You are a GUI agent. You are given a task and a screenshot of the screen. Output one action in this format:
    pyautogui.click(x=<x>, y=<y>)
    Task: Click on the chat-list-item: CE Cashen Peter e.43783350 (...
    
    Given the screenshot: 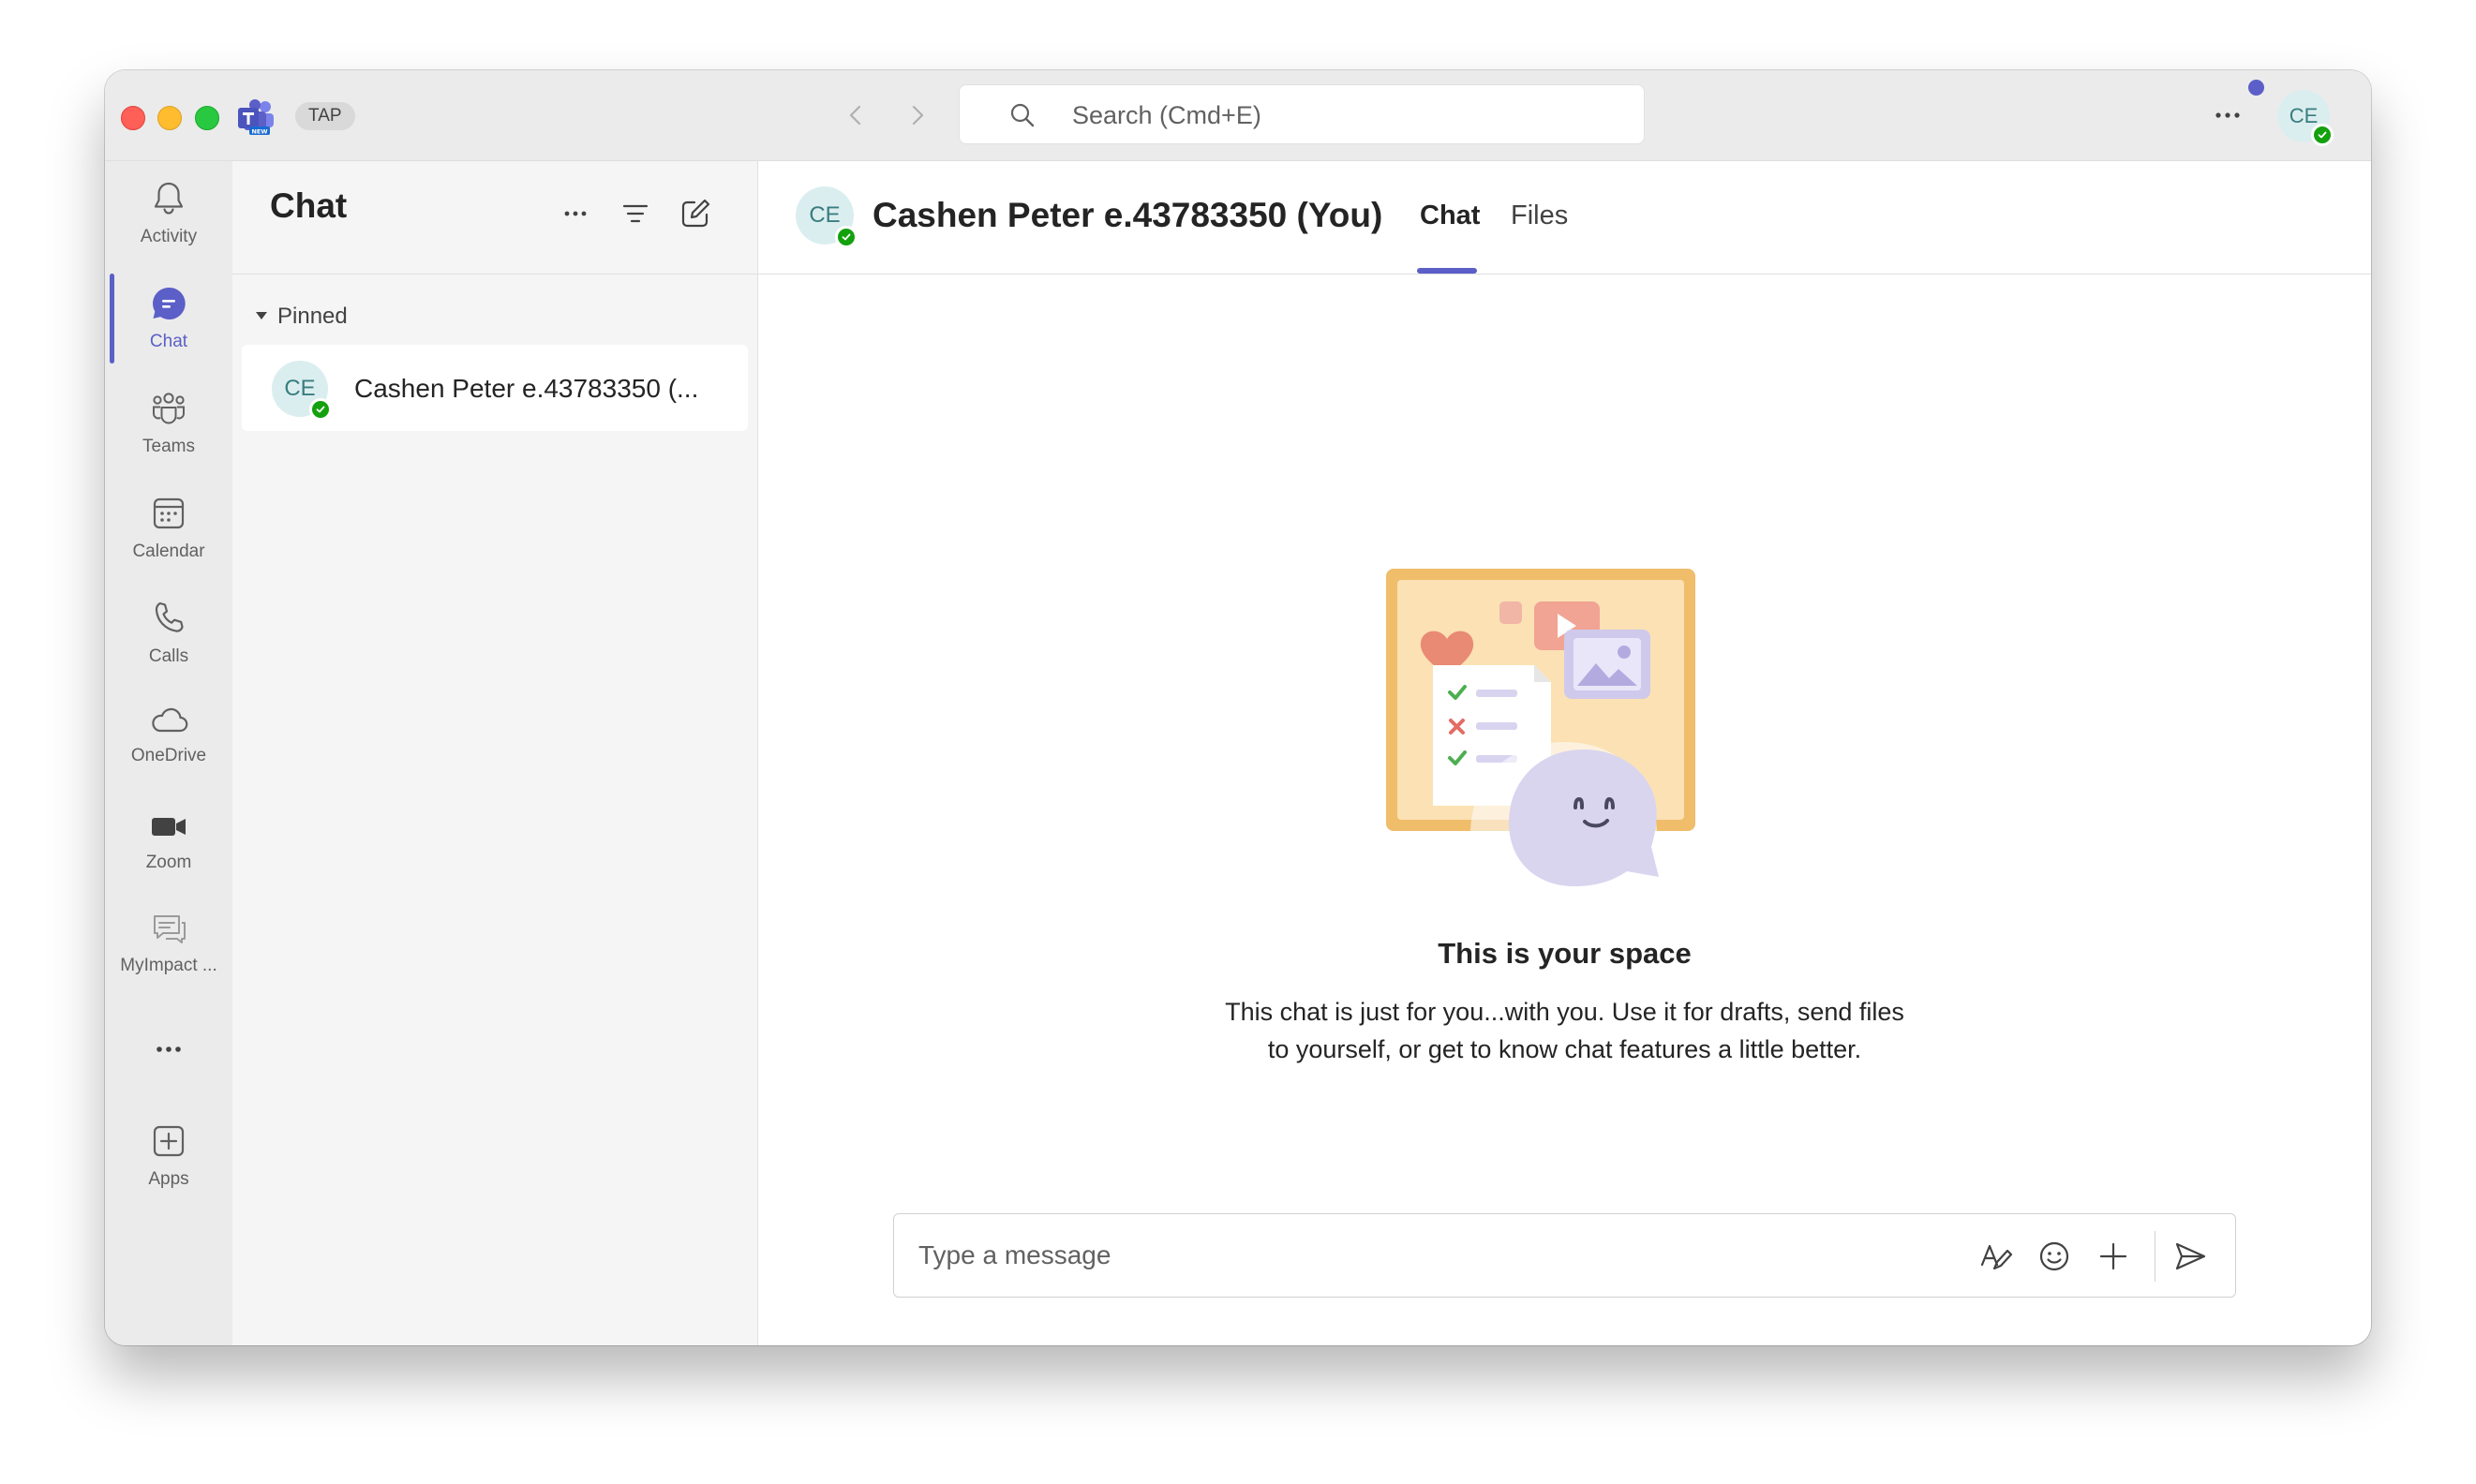 What is the action you would take?
    pyautogui.click(x=495, y=388)
    